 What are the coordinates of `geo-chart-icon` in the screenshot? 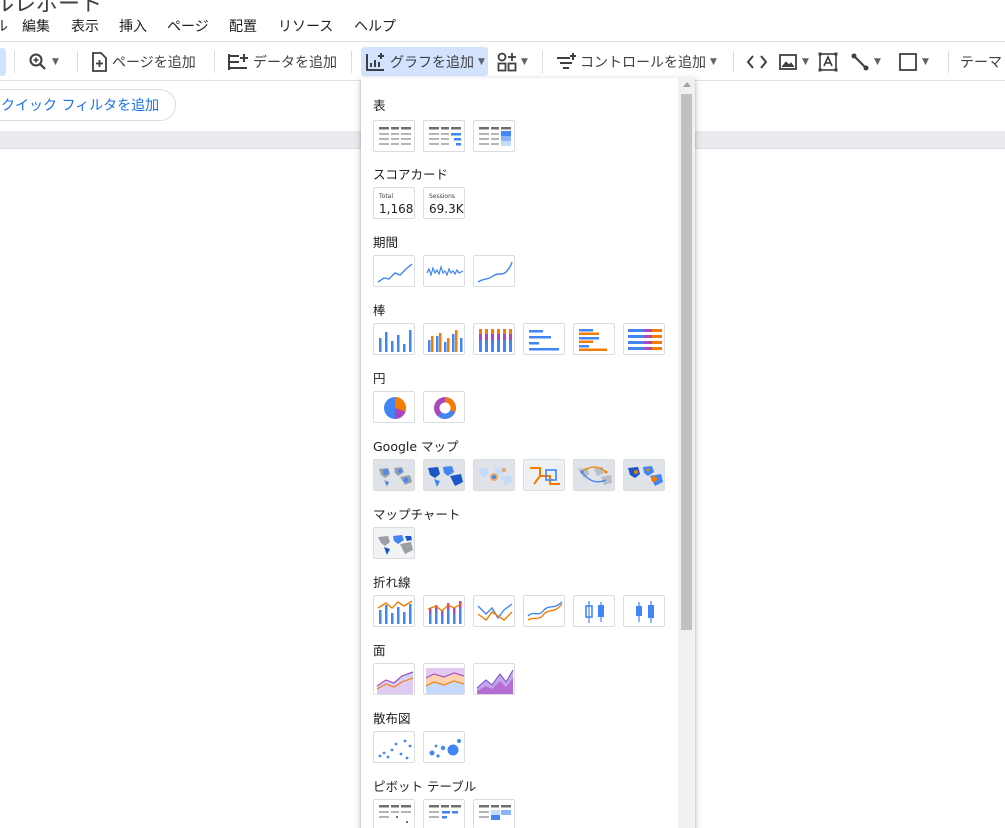 It's located at (394, 543).